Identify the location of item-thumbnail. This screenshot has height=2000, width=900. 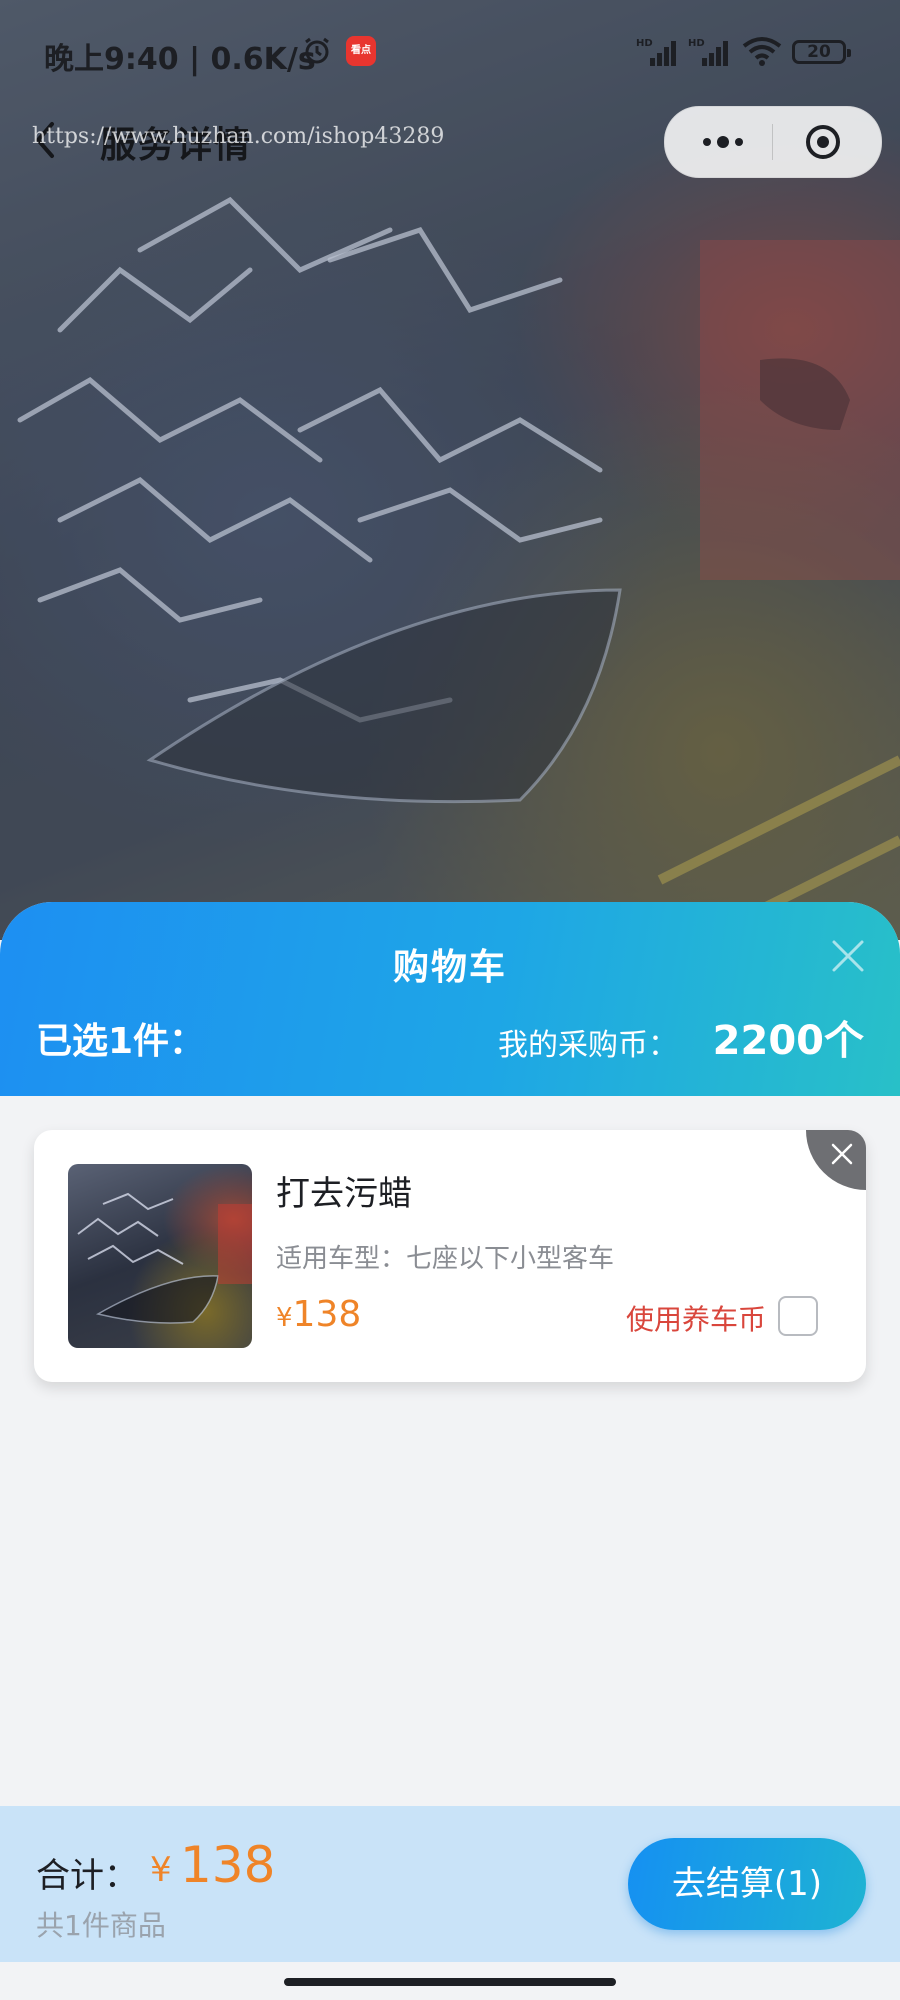
(160, 1256).